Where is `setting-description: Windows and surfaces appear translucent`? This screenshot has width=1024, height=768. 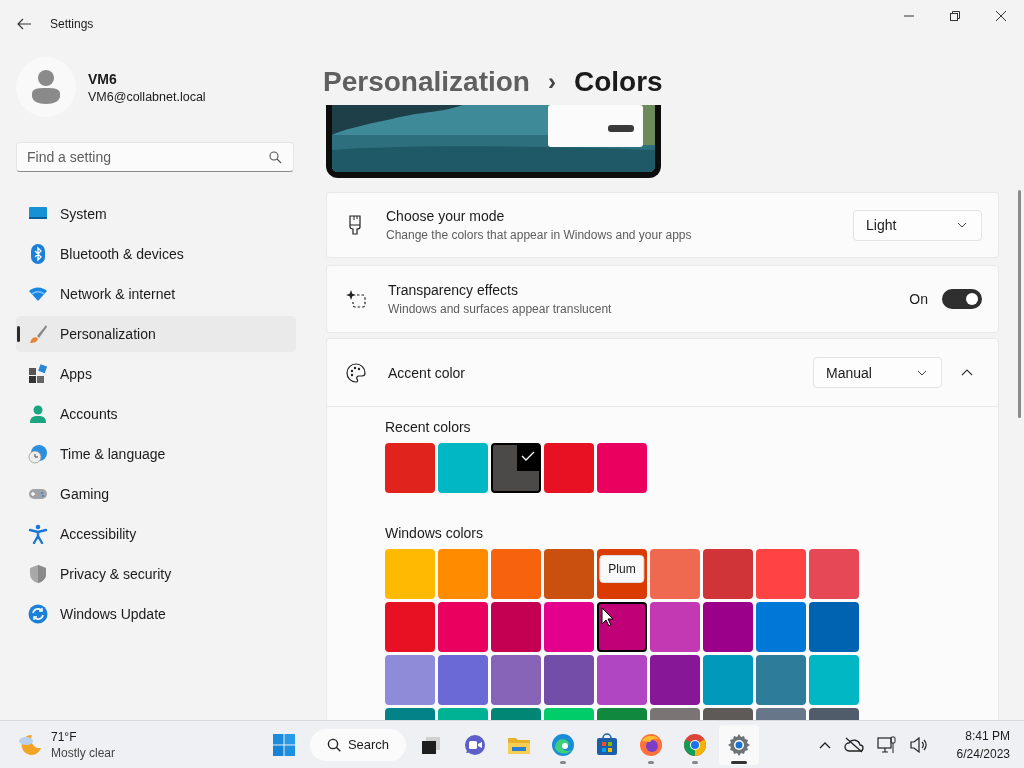
setting-description: Windows and surfaces appear translucent is located at coordinates (500, 309).